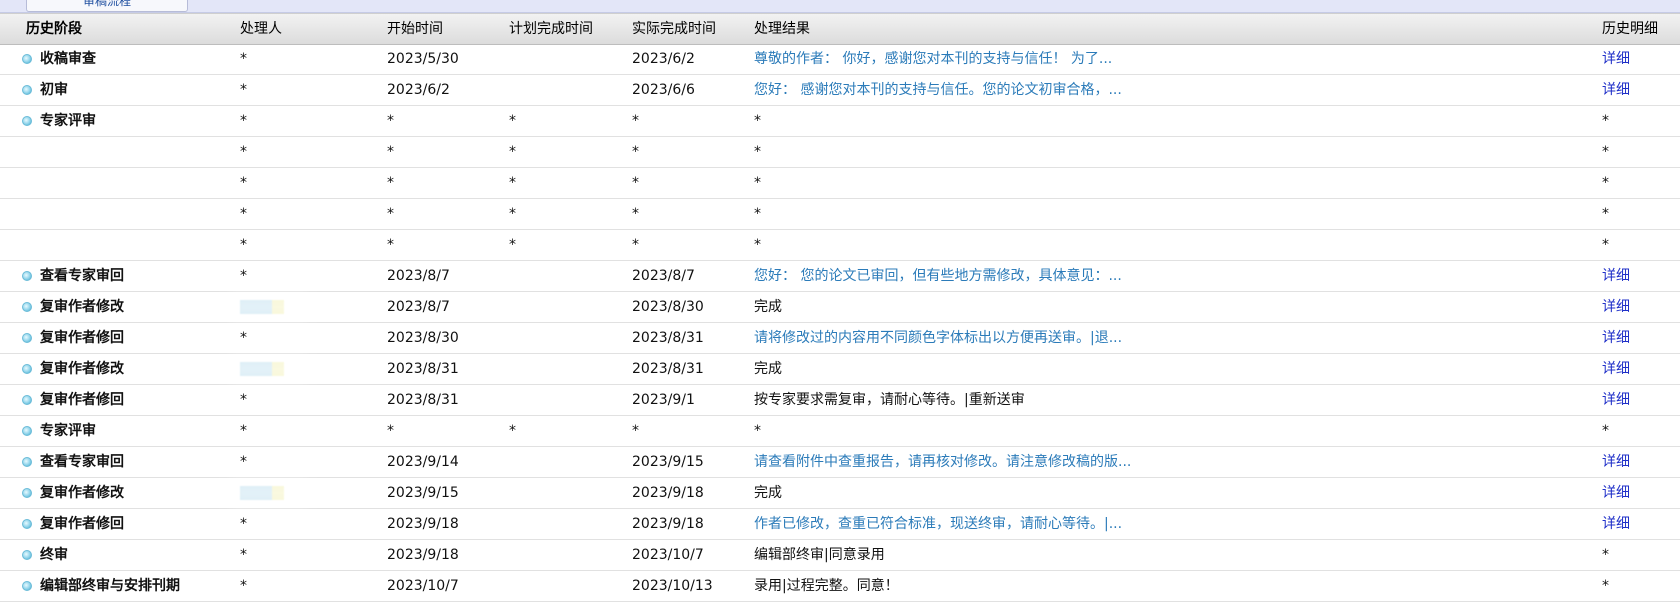 The height and width of the screenshot is (615, 1680). Describe the element at coordinates (551, 29) in the screenshot. I see `header-planned-time: 计划完成时间` at that location.